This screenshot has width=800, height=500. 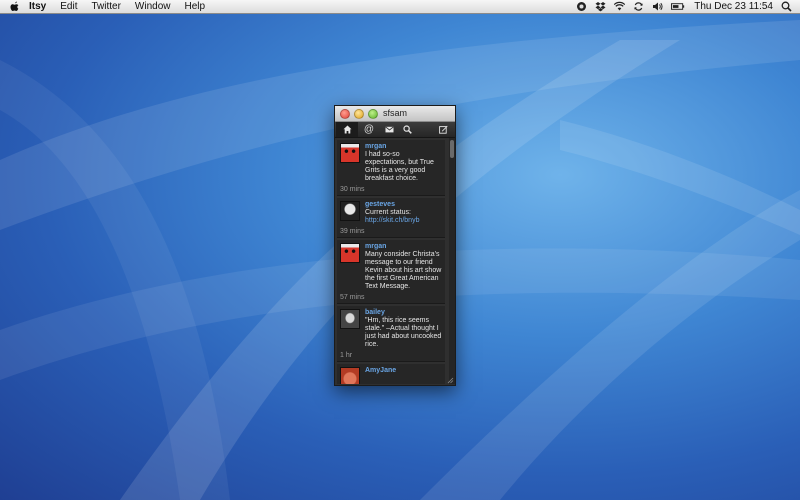 I want to click on wifi-icon, so click(x=619, y=6).